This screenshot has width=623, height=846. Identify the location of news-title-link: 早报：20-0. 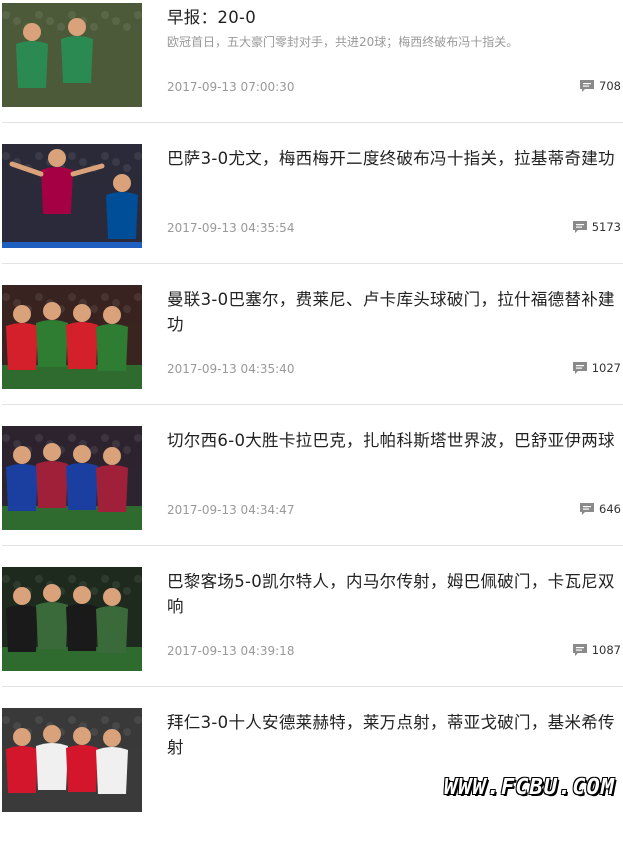
(392, 17).